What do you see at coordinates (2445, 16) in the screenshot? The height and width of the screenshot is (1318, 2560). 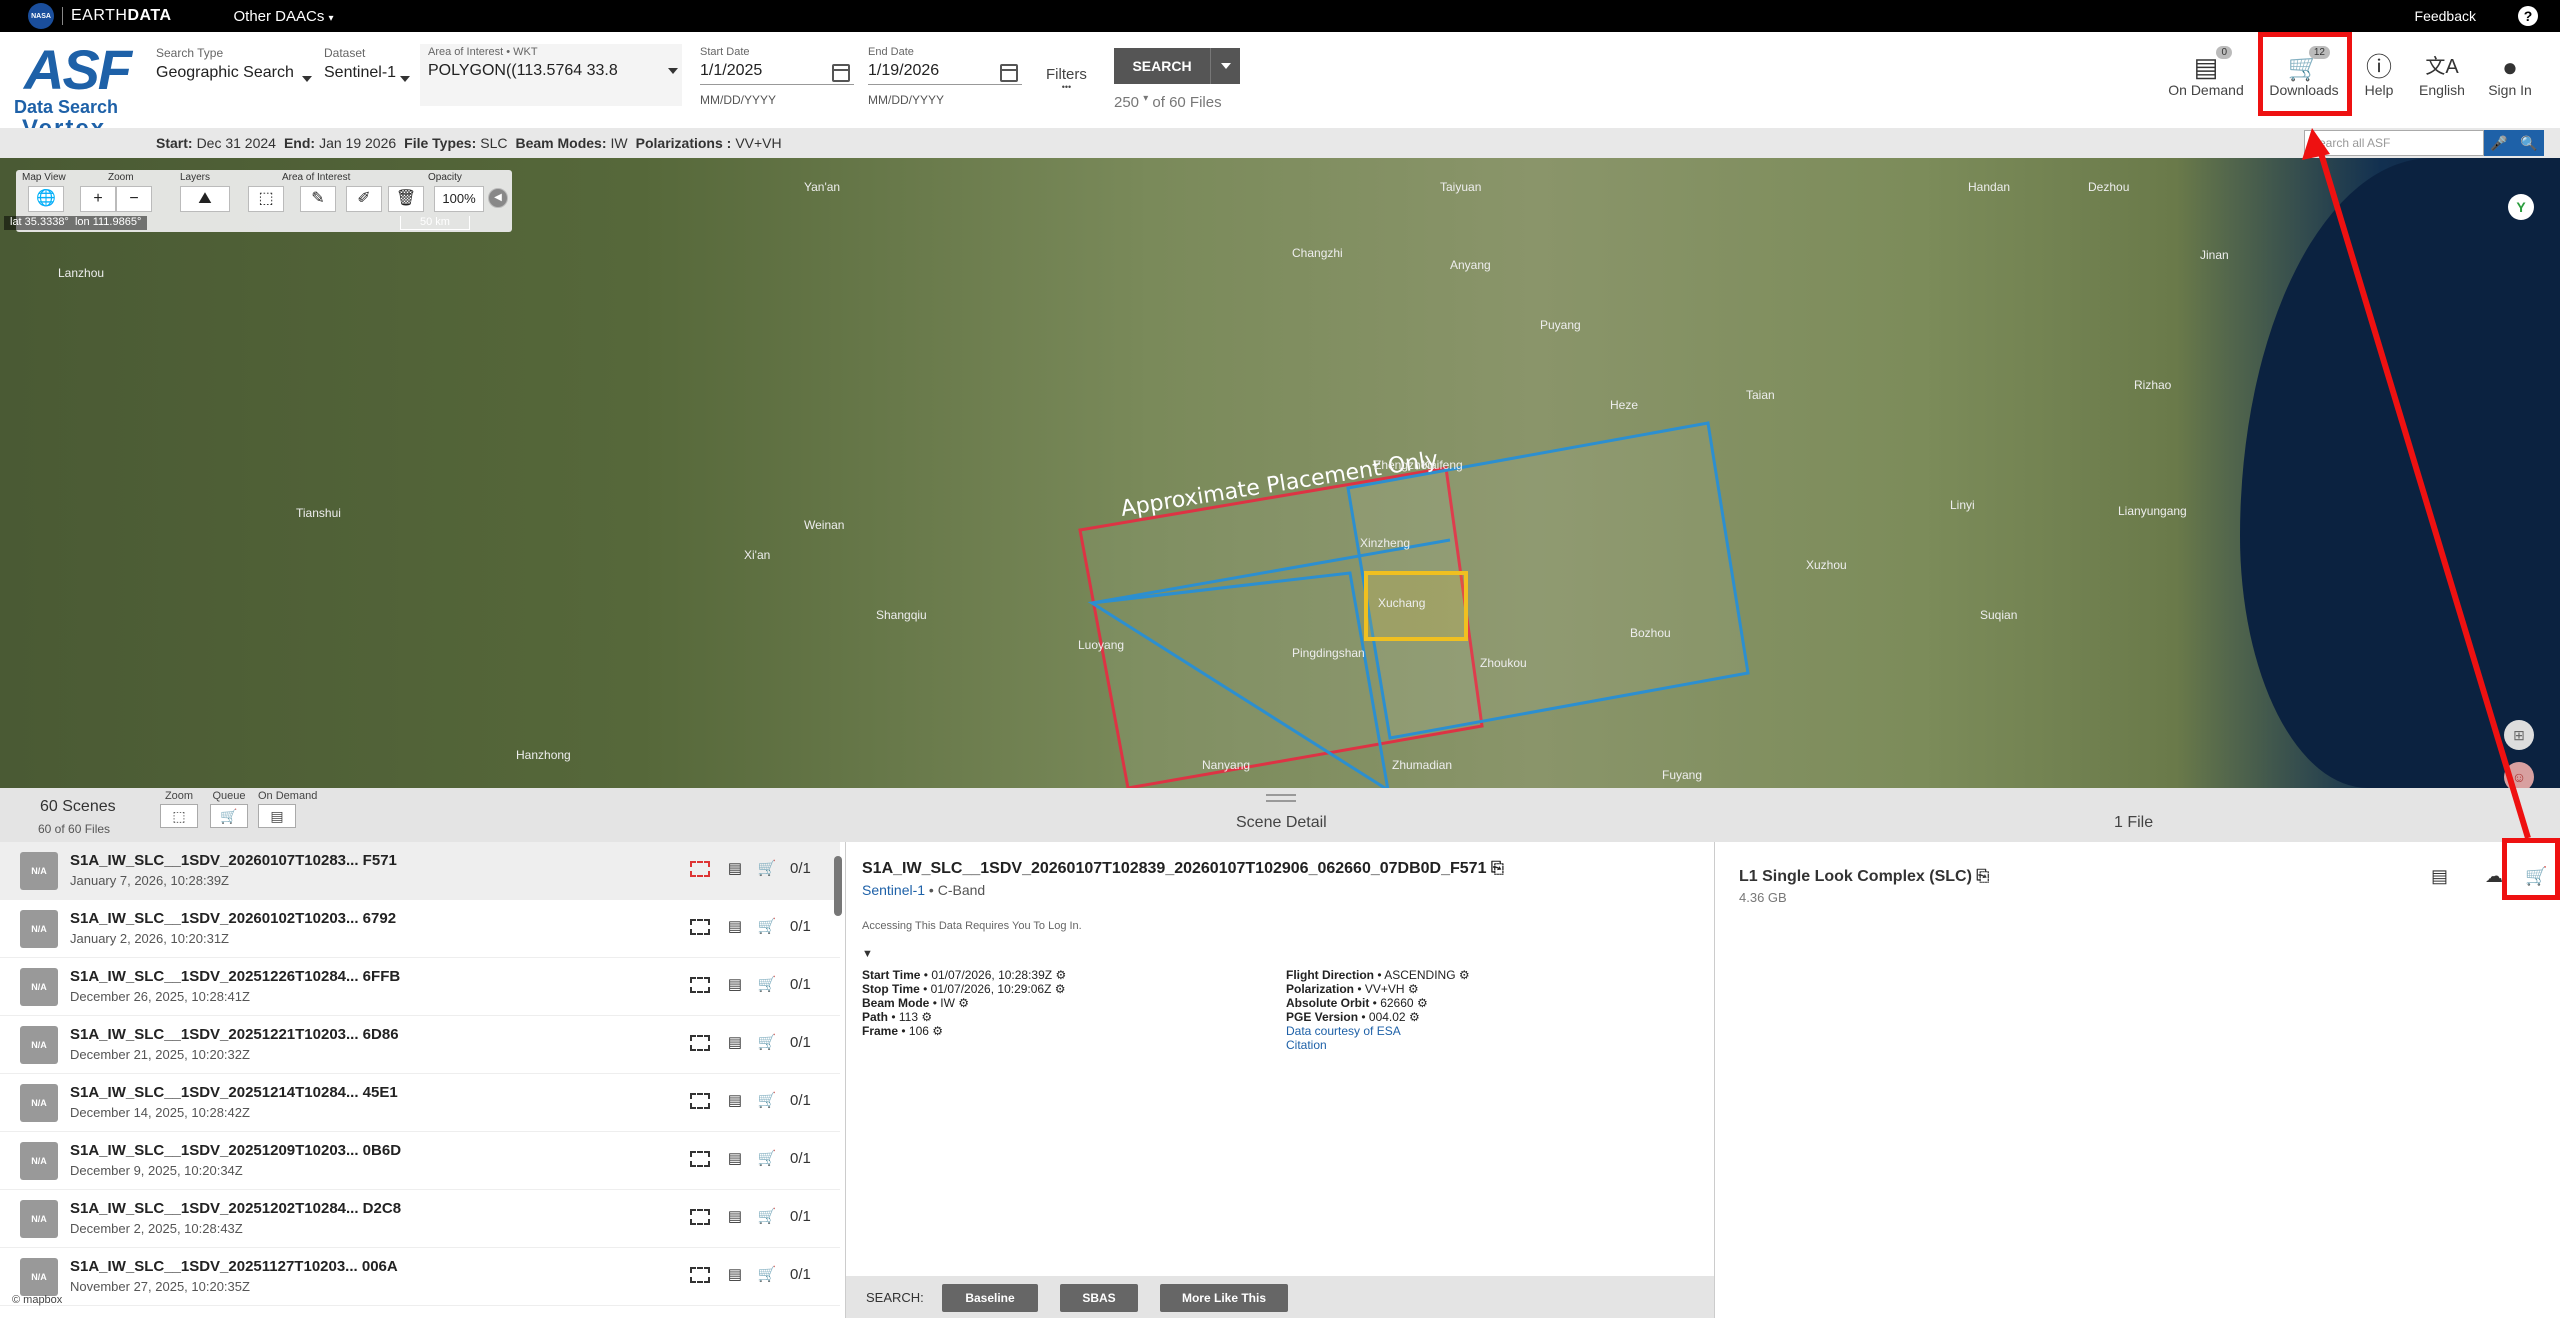 I see `feedback-link: Feedback` at bounding box center [2445, 16].